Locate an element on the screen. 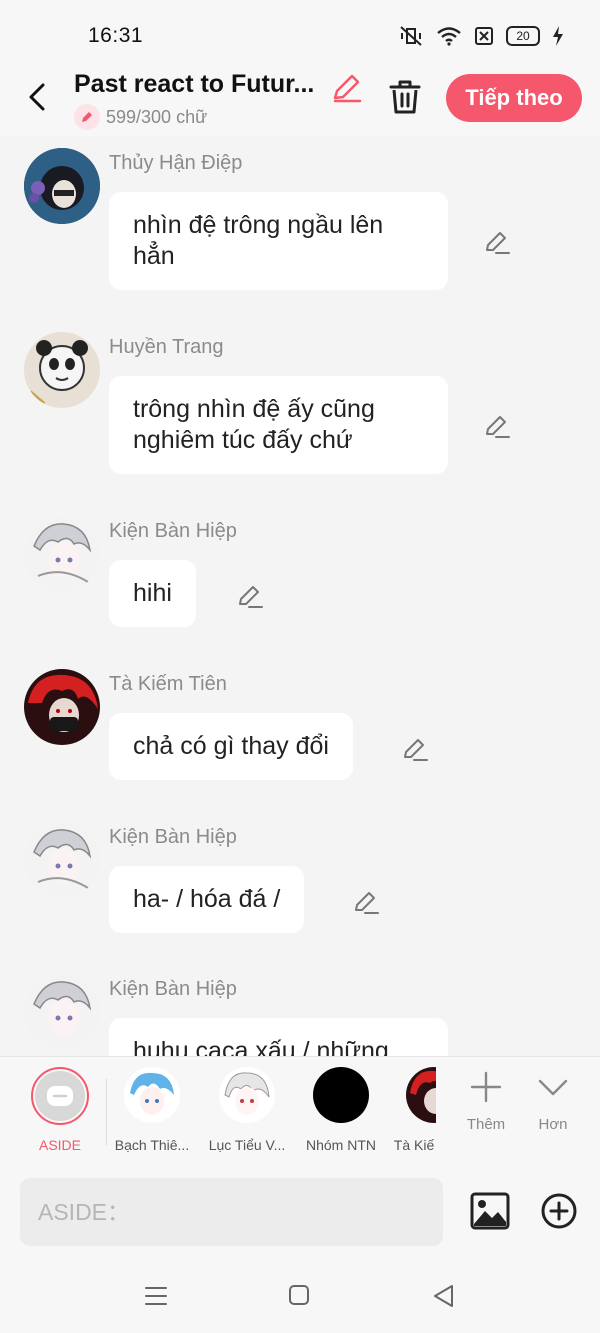  character-item: Tà Kiế is located at coordinates (414, 1110).